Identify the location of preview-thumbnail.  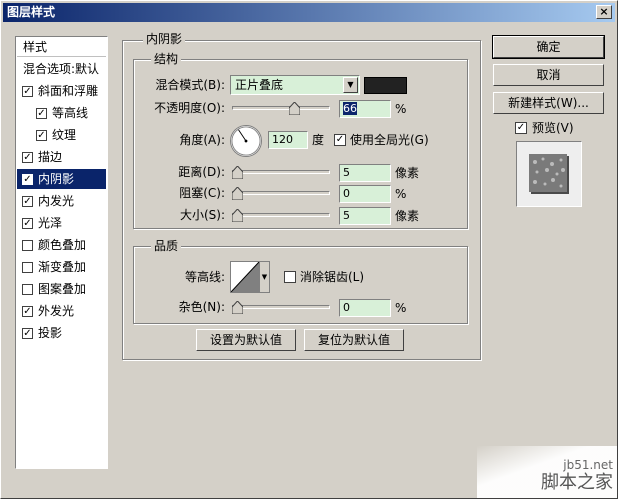
(549, 174).